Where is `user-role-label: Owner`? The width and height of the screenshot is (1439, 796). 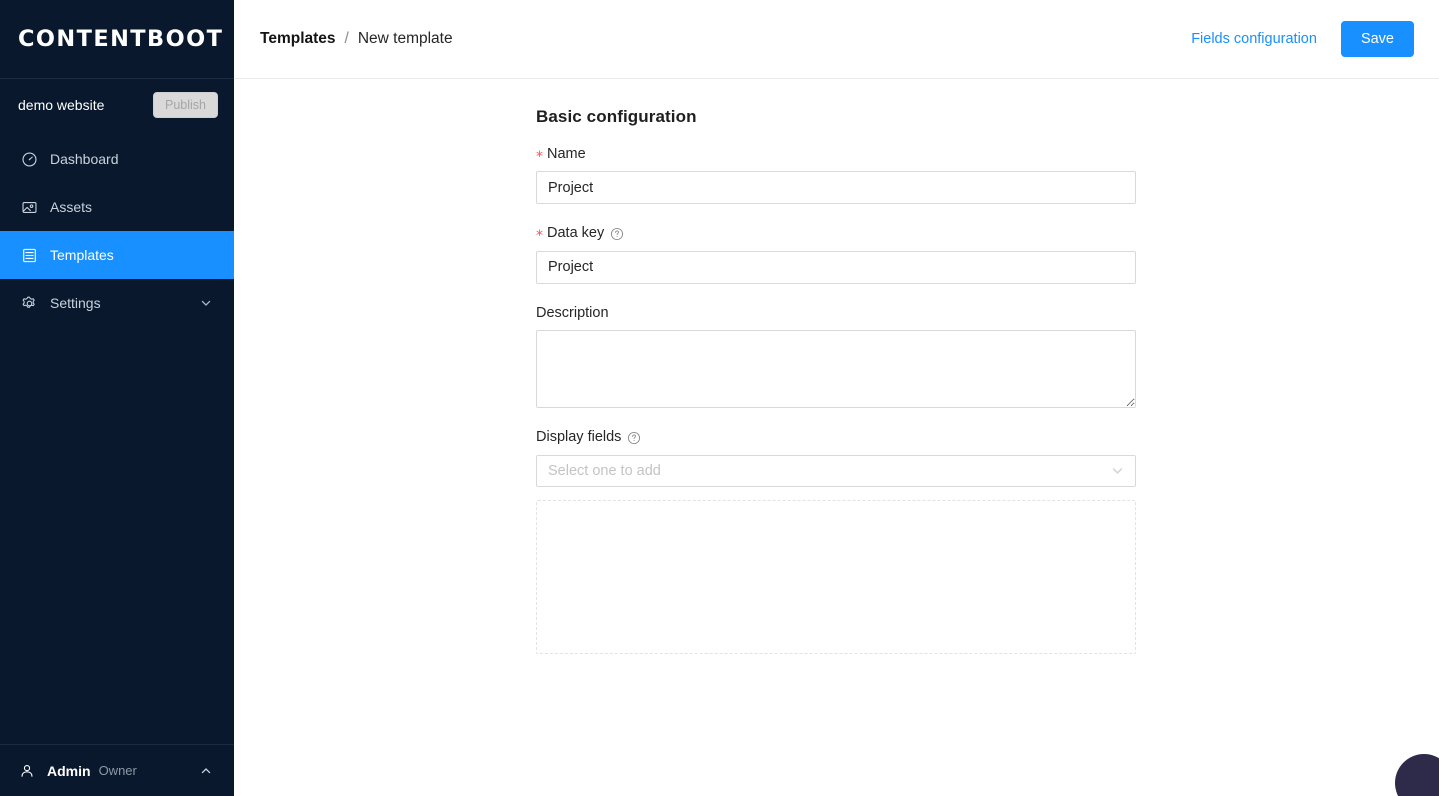 user-role-label: Owner is located at coordinates (117, 770).